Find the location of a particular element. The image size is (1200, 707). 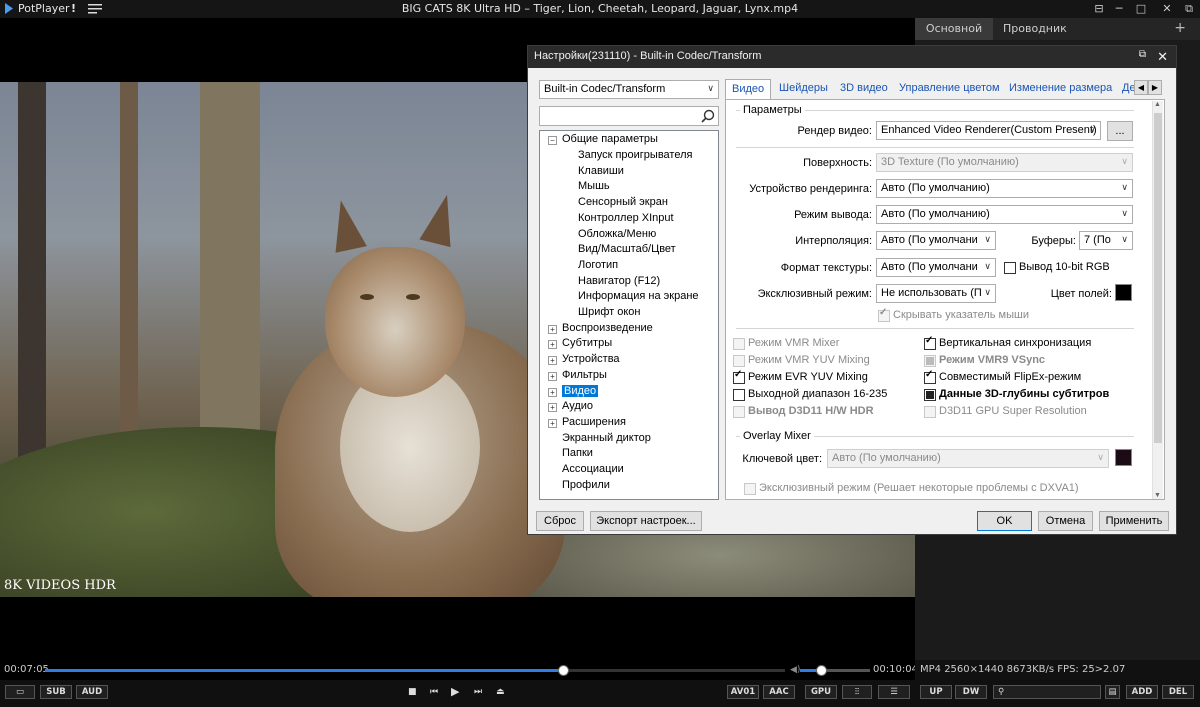

settings-search-input is located at coordinates (629, 116).